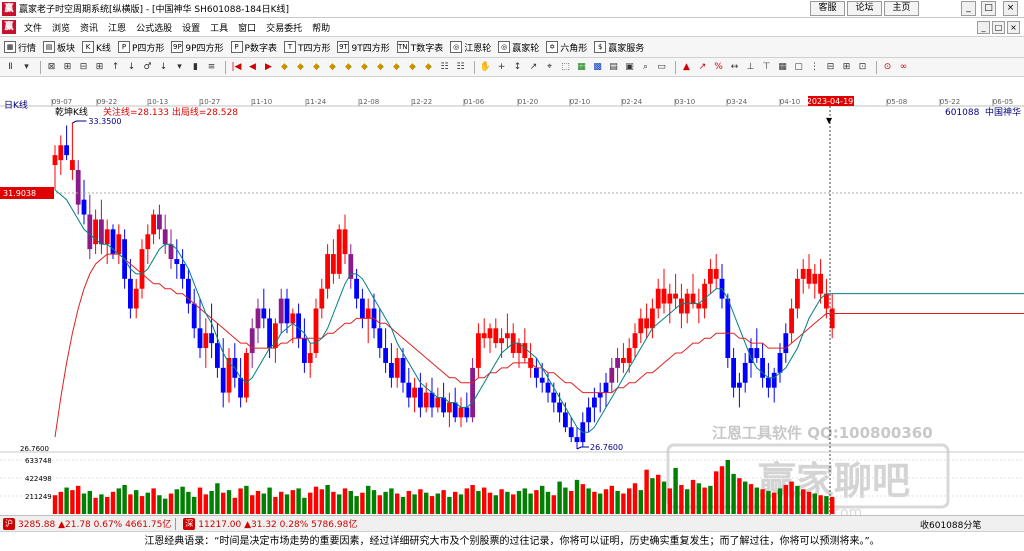 The image size is (1024, 551). What do you see at coordinates (89, 27) in the screenshot?
I see `menu-news: 资讯` at bounding box center [89, 27].